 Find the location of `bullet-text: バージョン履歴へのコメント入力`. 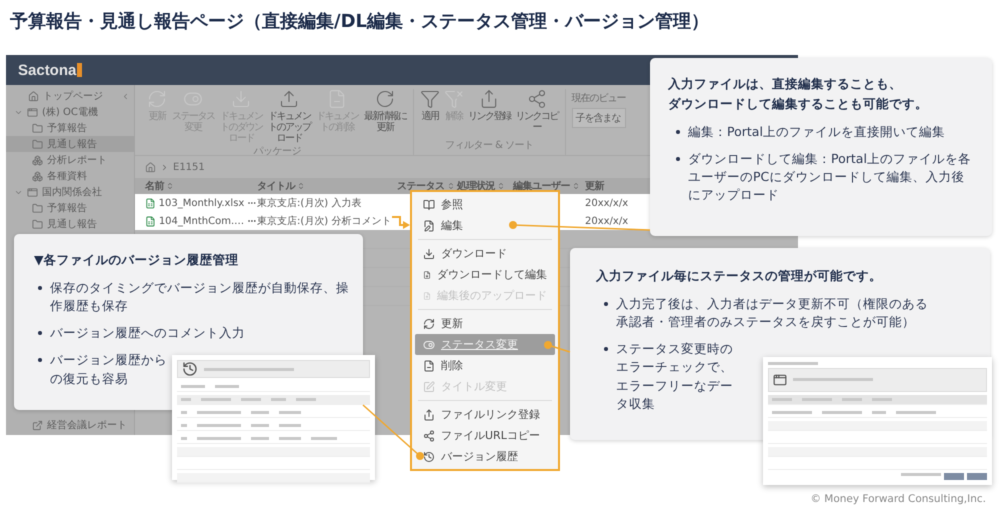

bullet-text: バージョン履歴へのコメント入力 is located at coordinates (147, 333).